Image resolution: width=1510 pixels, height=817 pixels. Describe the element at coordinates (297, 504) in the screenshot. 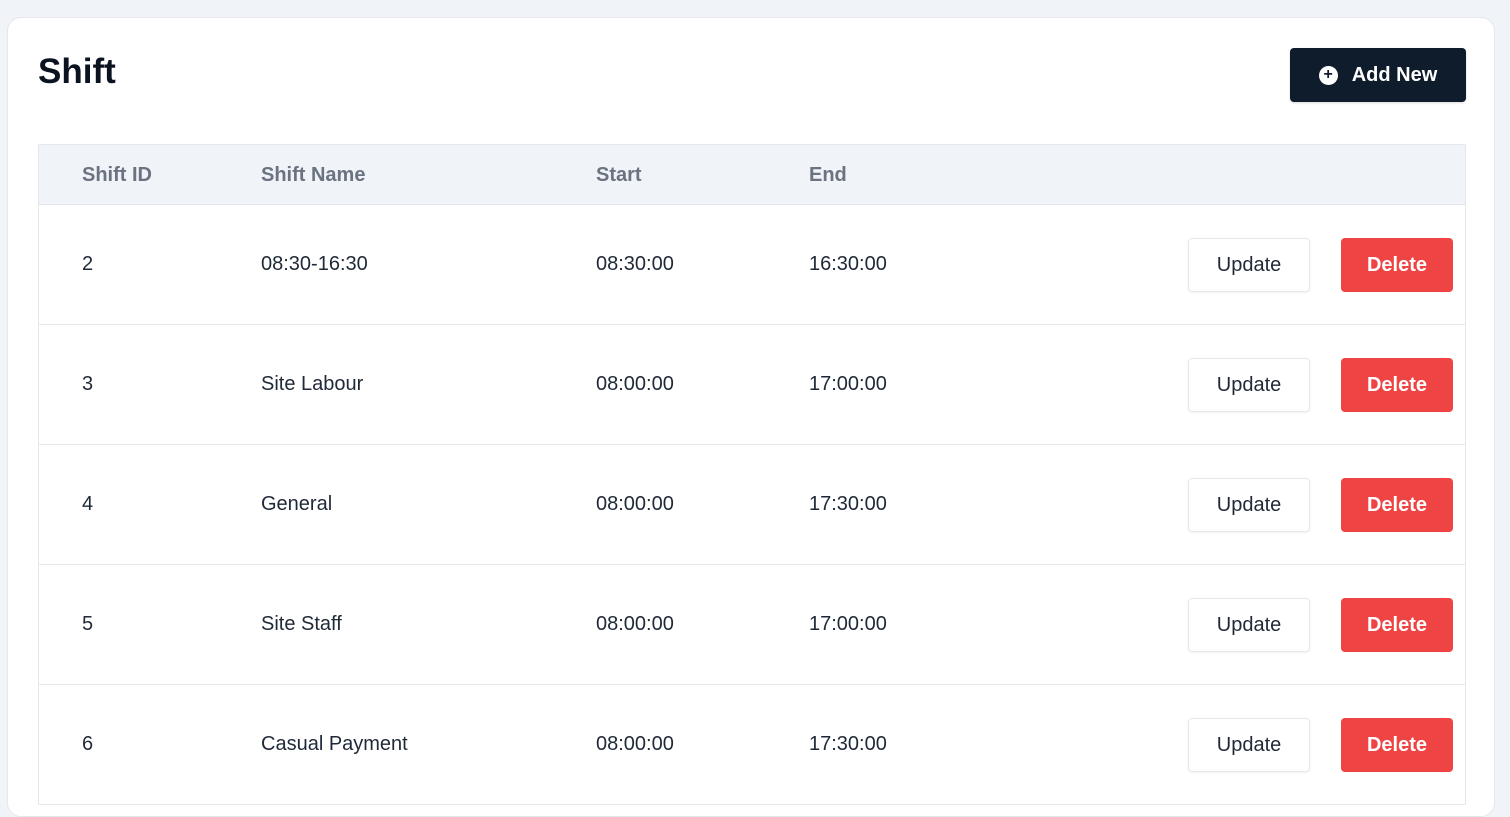

I see `shift-name-cell: General` at that location.